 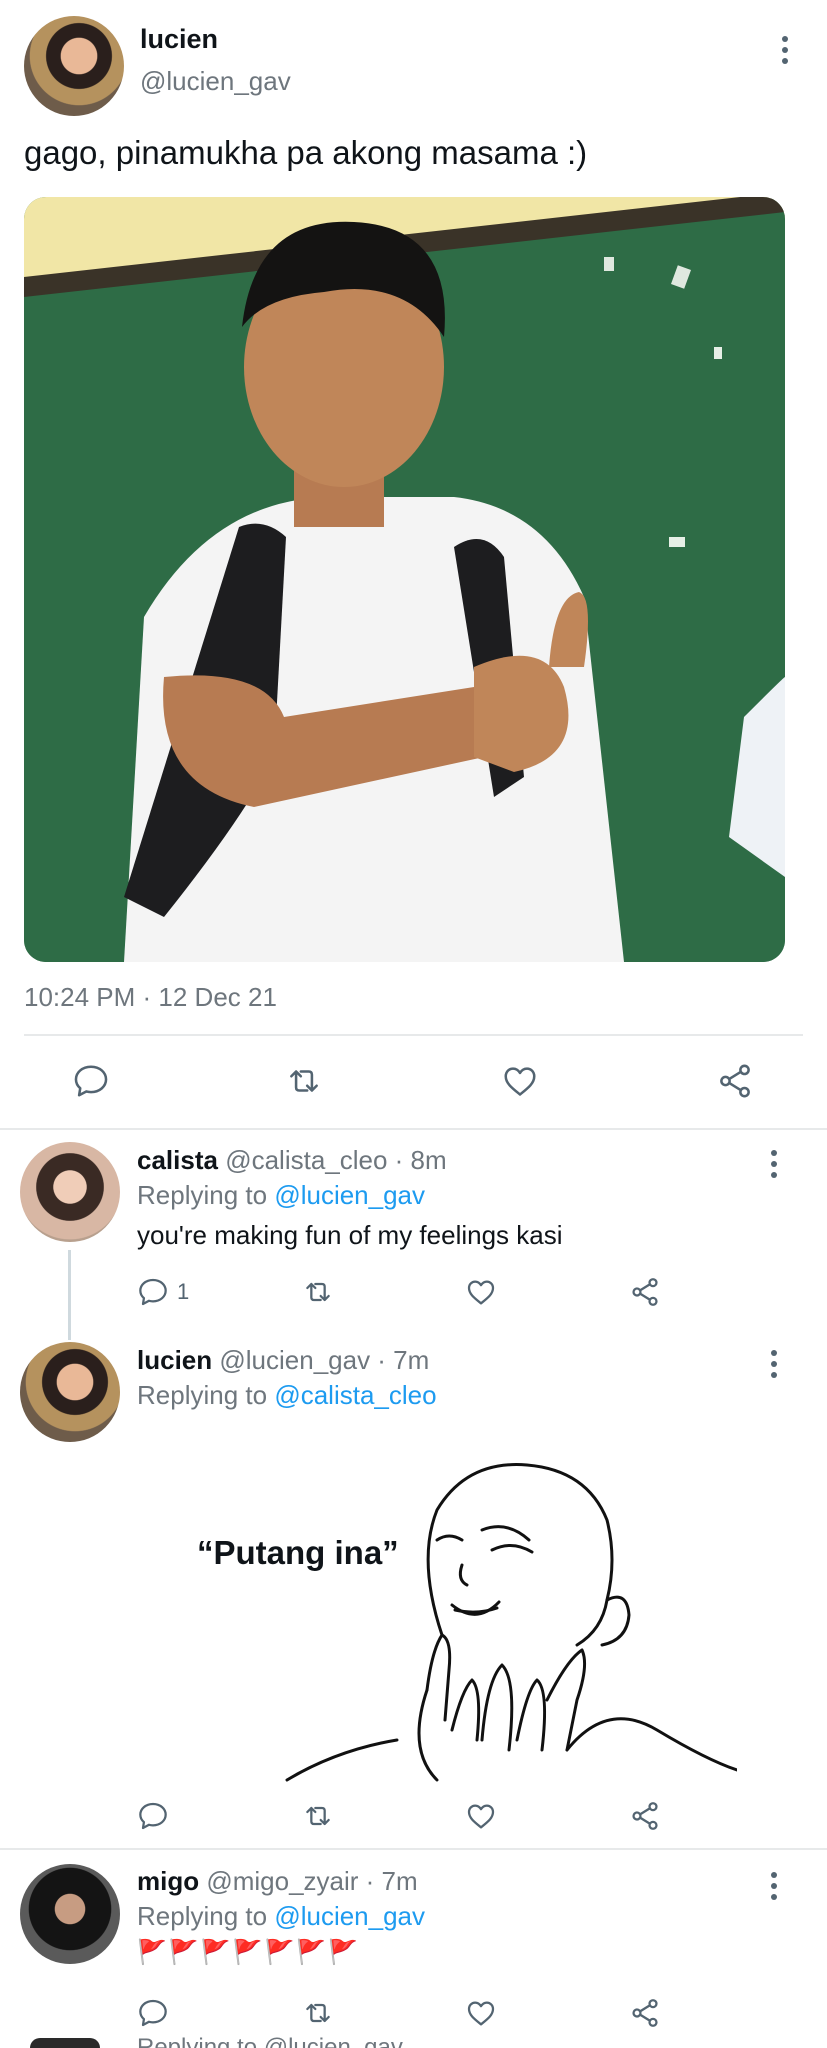 What do you see at coordinates (177, 1160) in the screenshot?
I see `display-name: calista` at bounding box center [177, 1160].